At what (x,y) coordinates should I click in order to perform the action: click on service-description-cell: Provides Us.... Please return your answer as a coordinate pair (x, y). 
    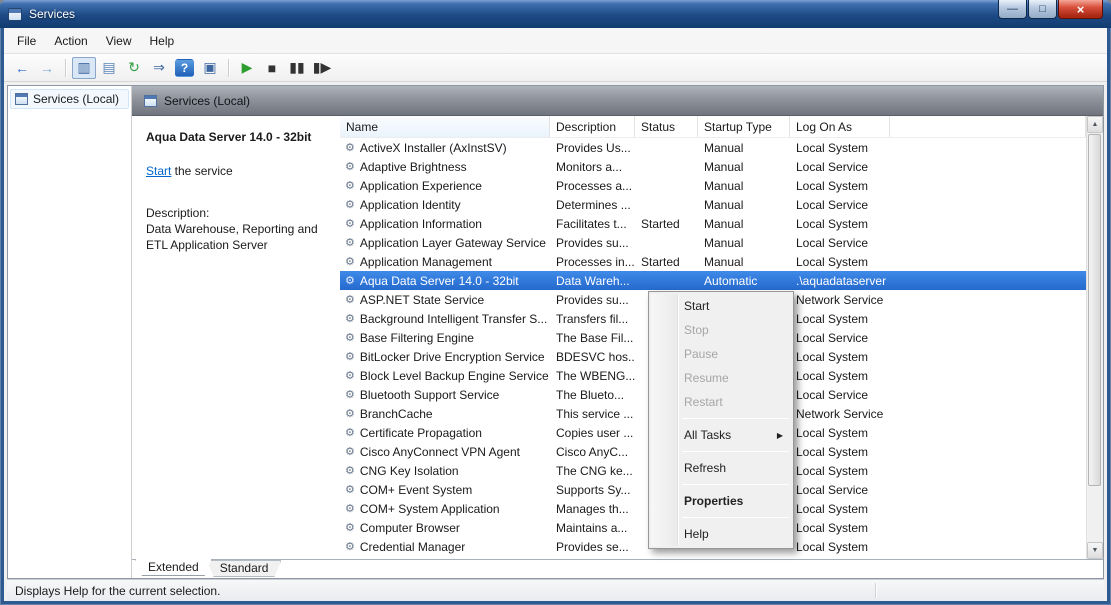
    Looking at the image, I should click on (593, 147).